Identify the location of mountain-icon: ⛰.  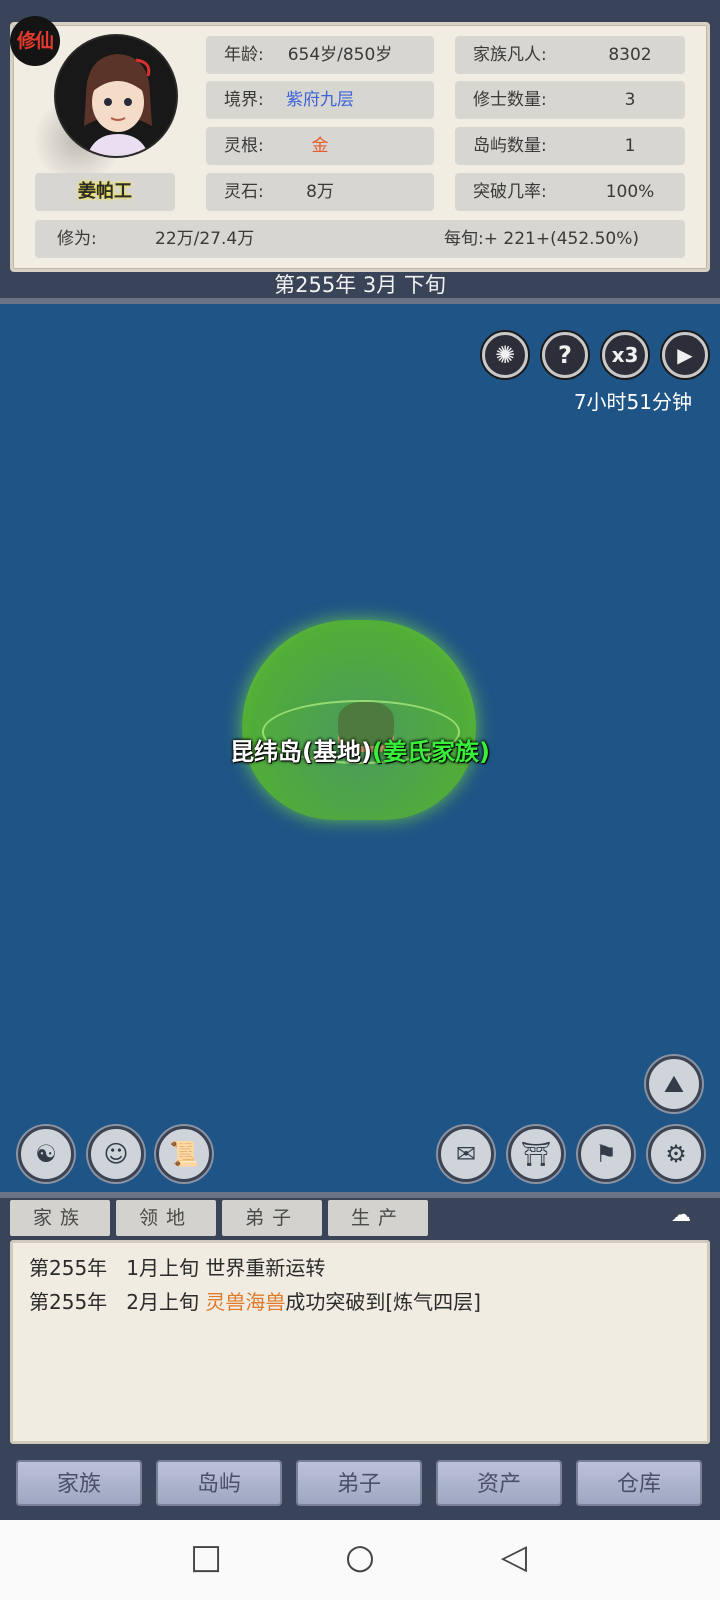
(674, 1084).